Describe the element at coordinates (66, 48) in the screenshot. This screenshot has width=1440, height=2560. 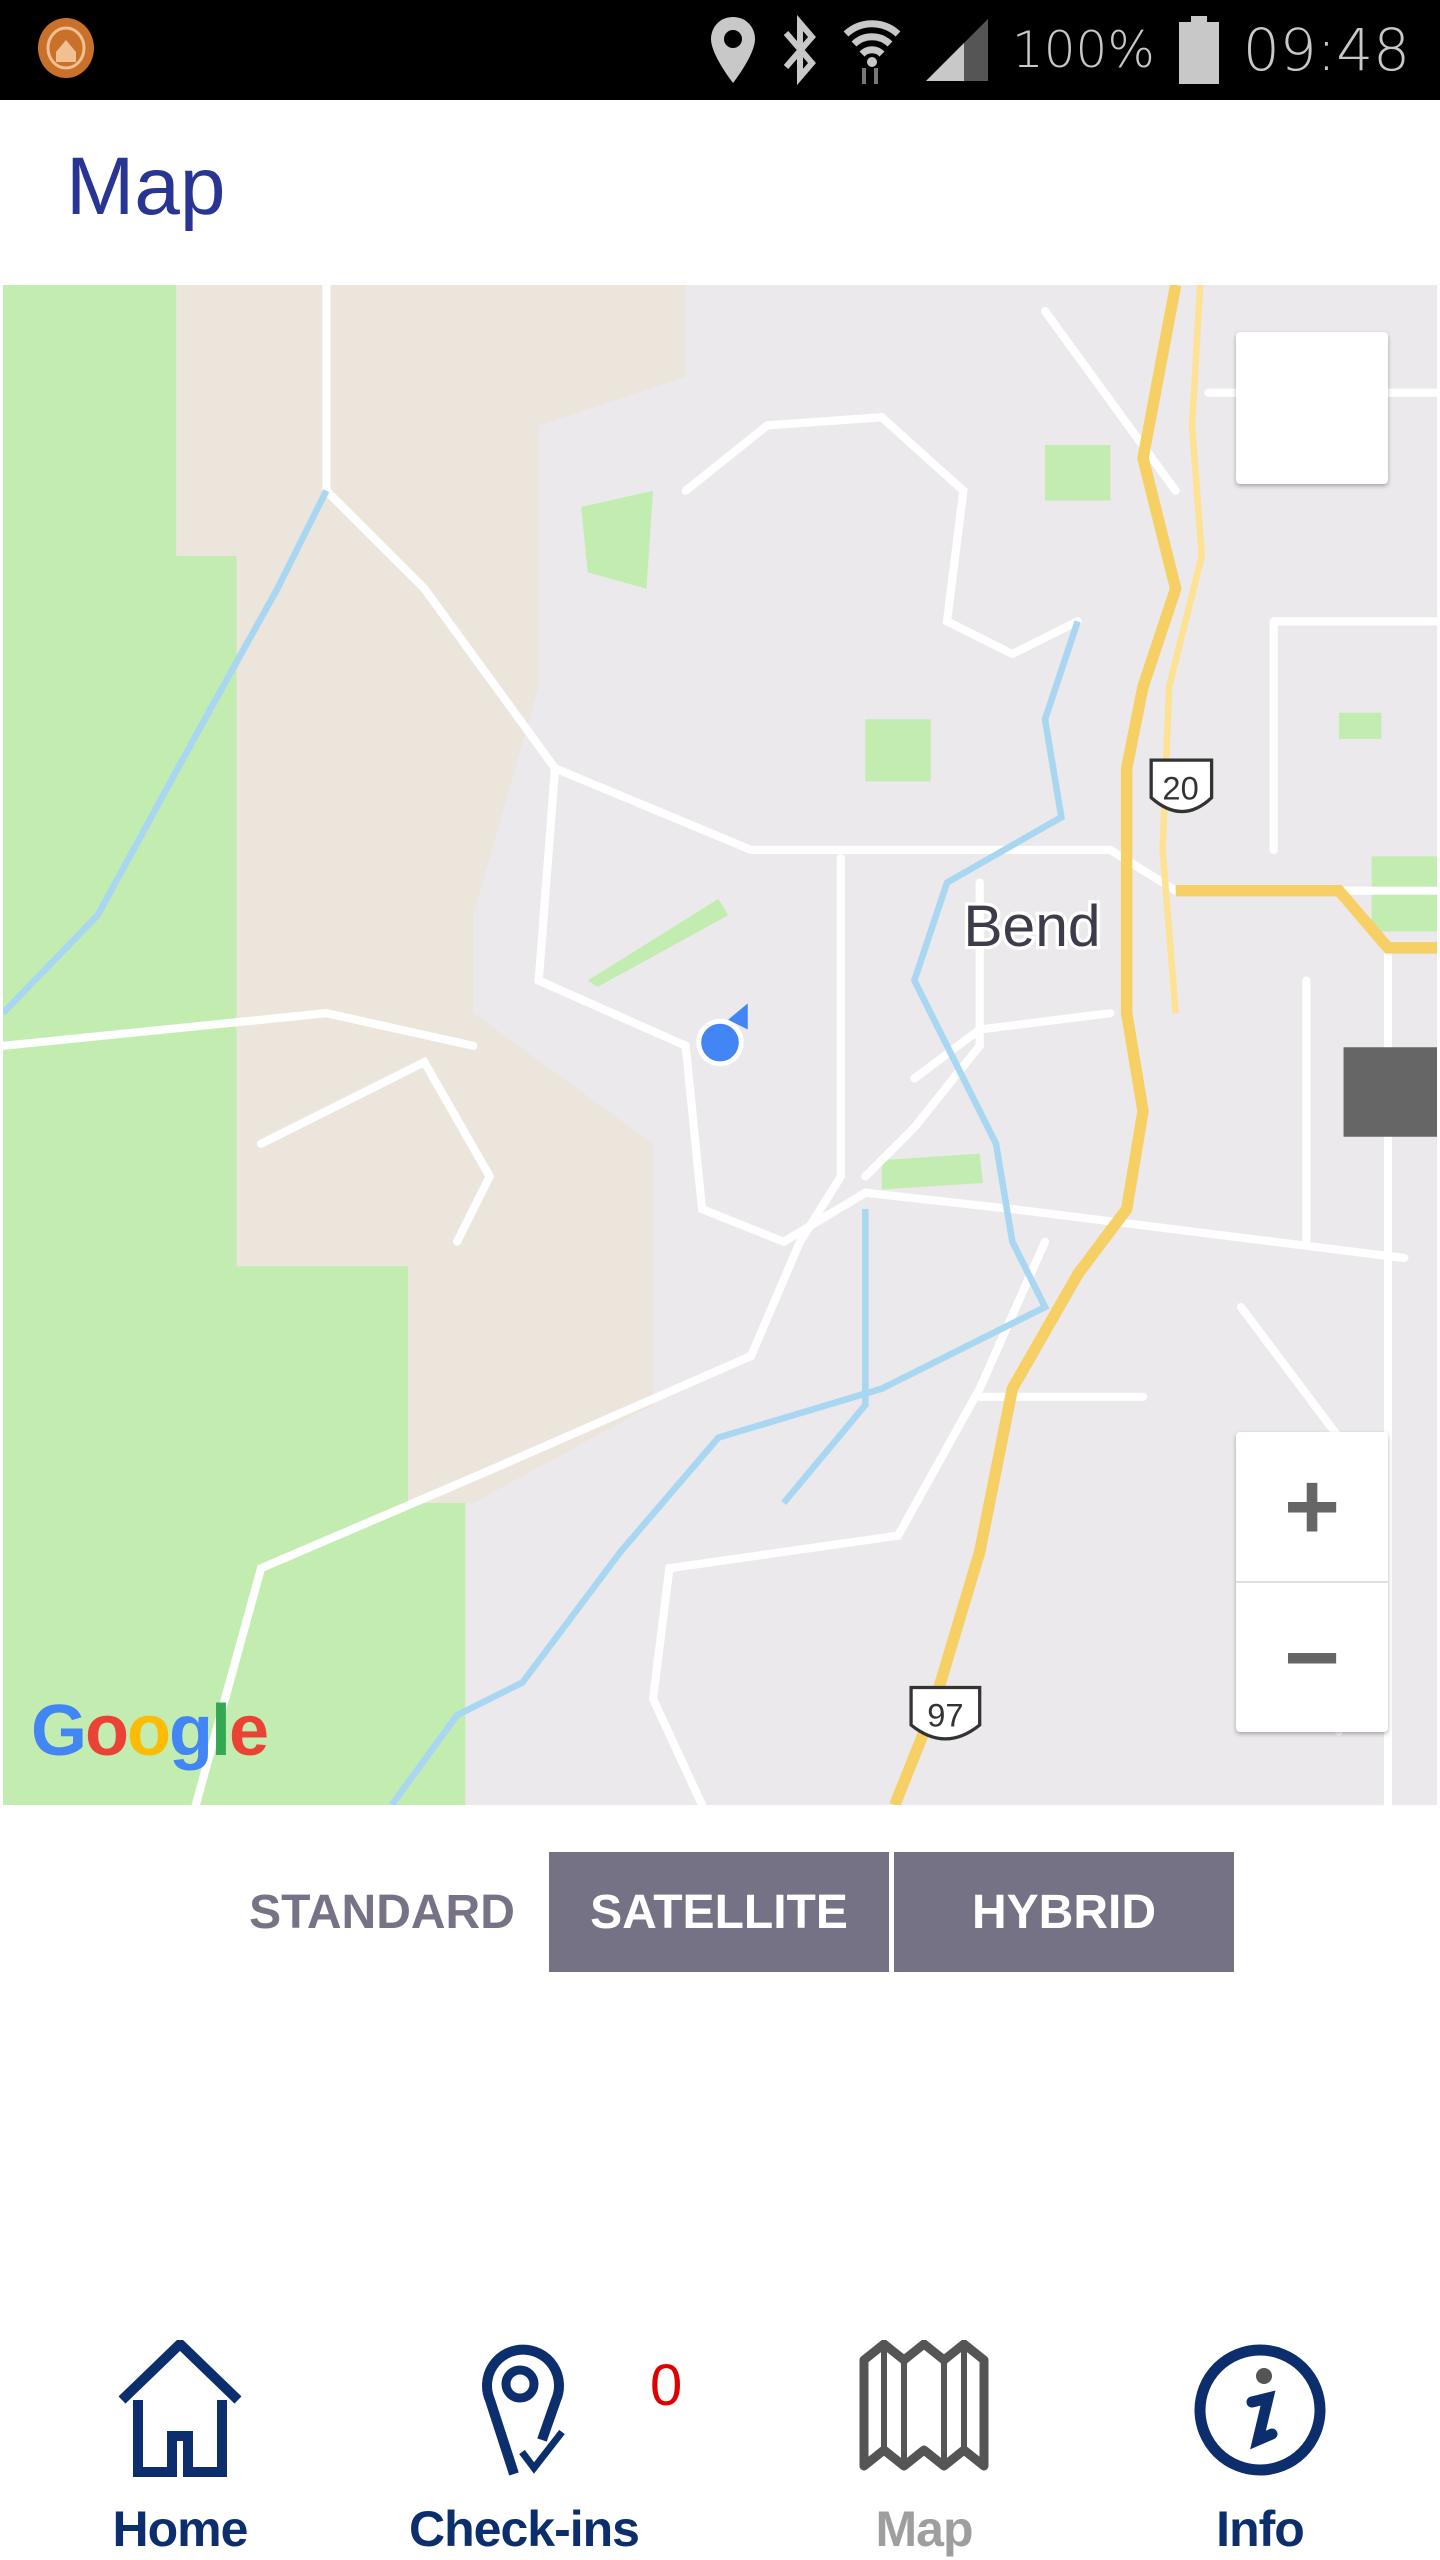
I see `app-logo-icon` at that location.